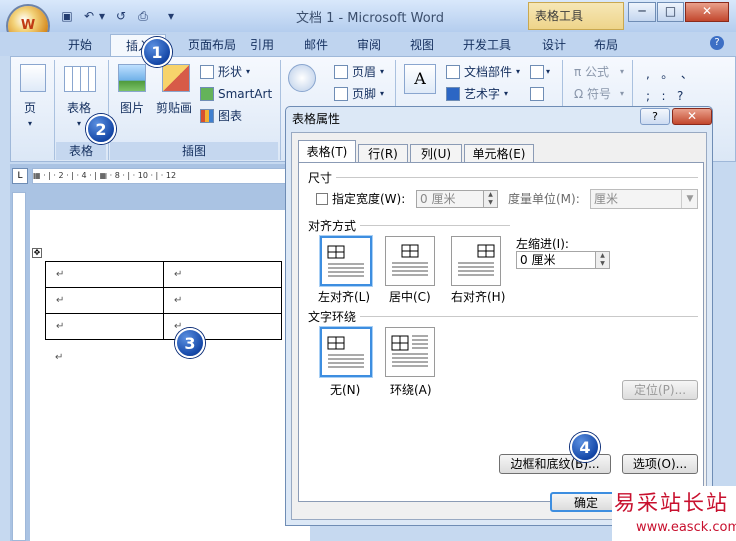  Describe the element at coordinates (262, 45) in the screenshot. I see `tab-references: 引用` at that location.